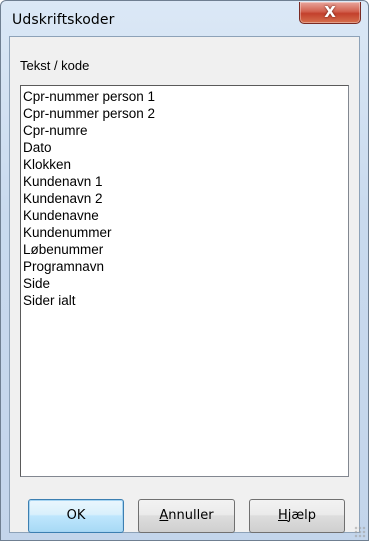 Image resolution: width=369 pixels, height=541 pixels. I want to click on ok-button: OK, so click(76, 516).